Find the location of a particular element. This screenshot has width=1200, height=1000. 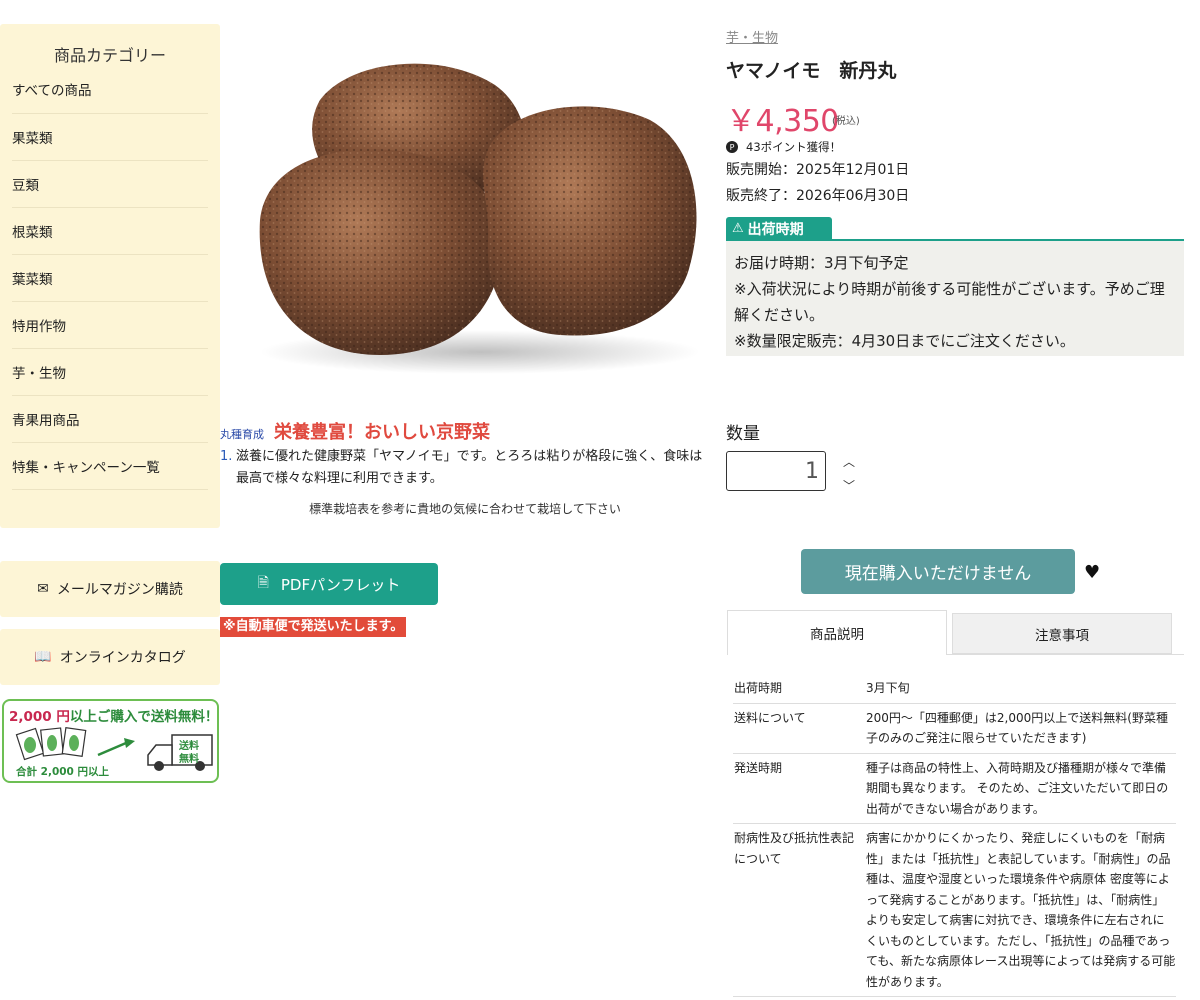

variety-label: 丸種育成 is located at coordinates (242, 434).